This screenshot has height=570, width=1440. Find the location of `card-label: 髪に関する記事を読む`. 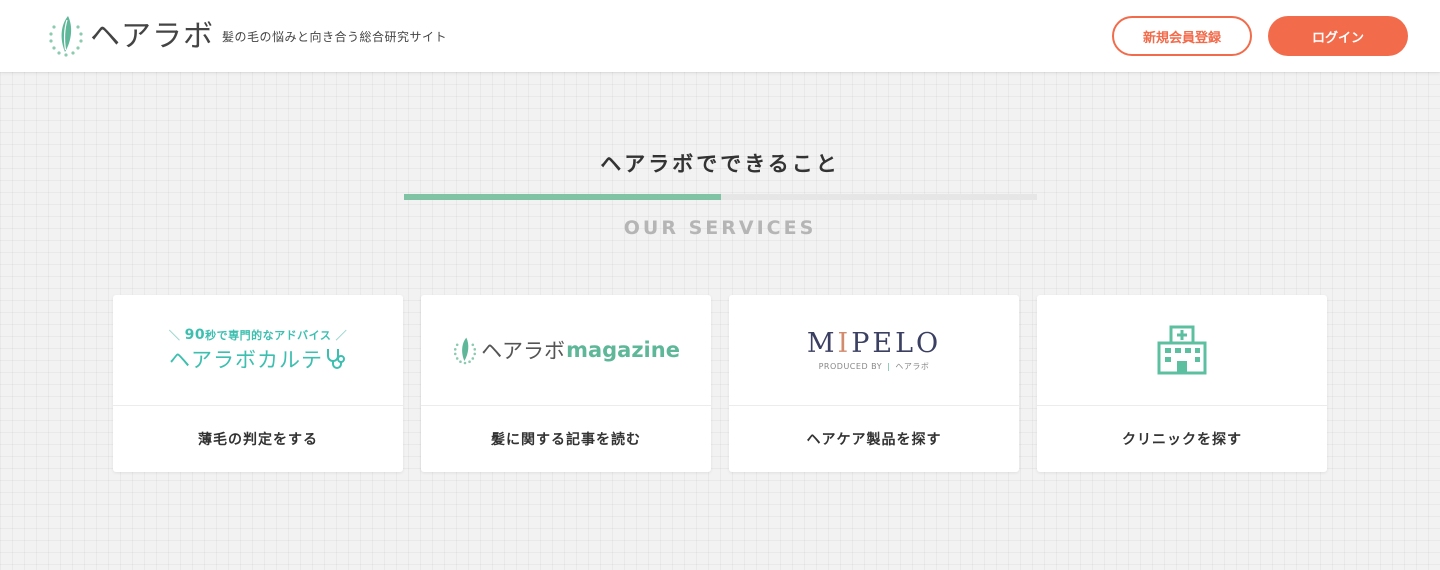

card-label: 髪に関する記事を読む is located at coordinates (566, 440).